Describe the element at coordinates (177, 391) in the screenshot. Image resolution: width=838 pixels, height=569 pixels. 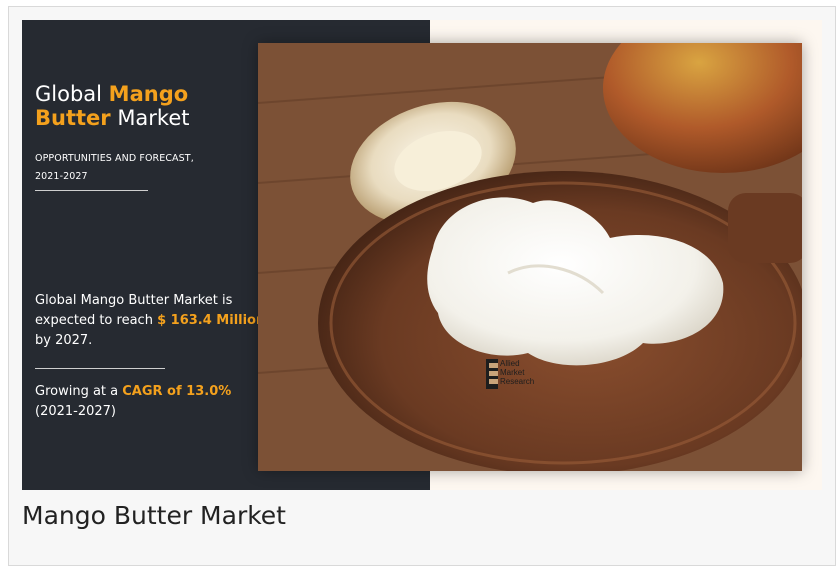
I see `cagr-value: CAGR of 13.0%` at that location.